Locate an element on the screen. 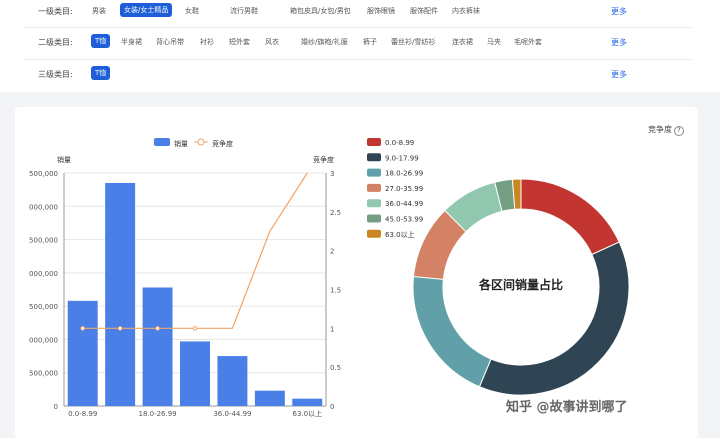  legend-label: 9.0-17.99 is located at coordinates (402, 158).